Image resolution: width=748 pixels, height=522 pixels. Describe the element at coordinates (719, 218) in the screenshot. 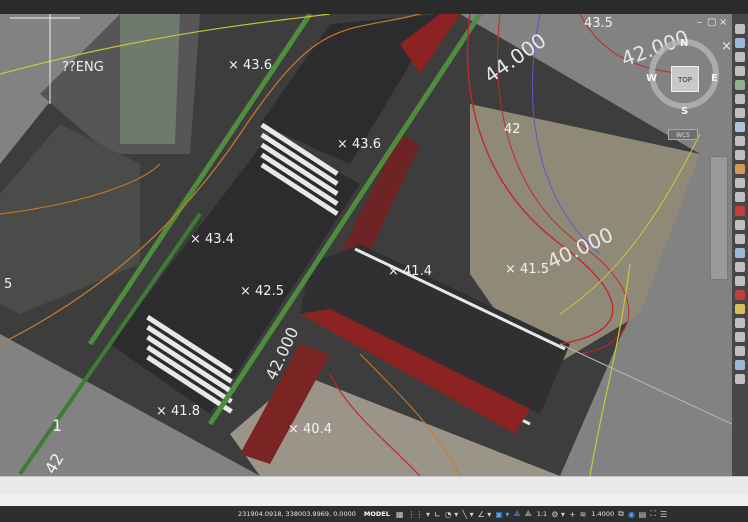

I see `navigation-bar` at that location.